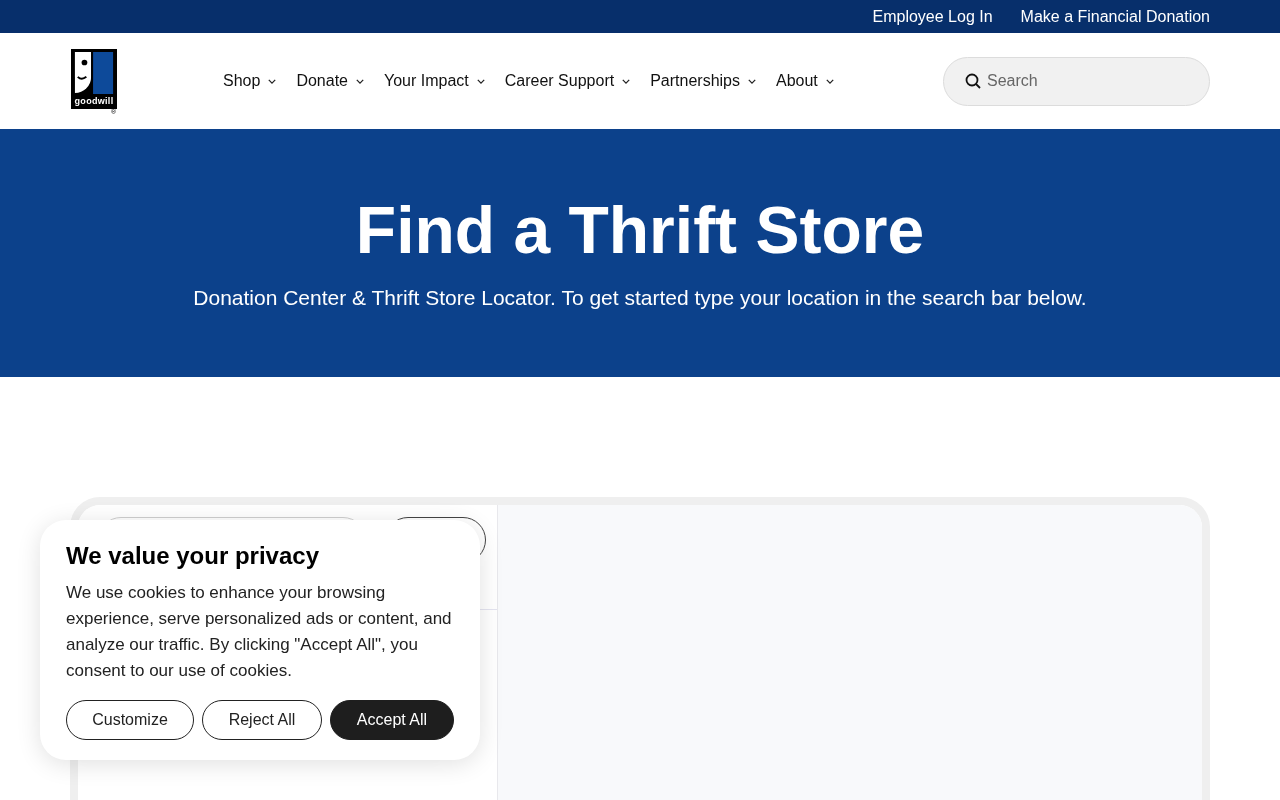 The height and width of the screenshot is (800, 1280). I want to click on nav-menu-item: Partnerships, so click(703, 81).